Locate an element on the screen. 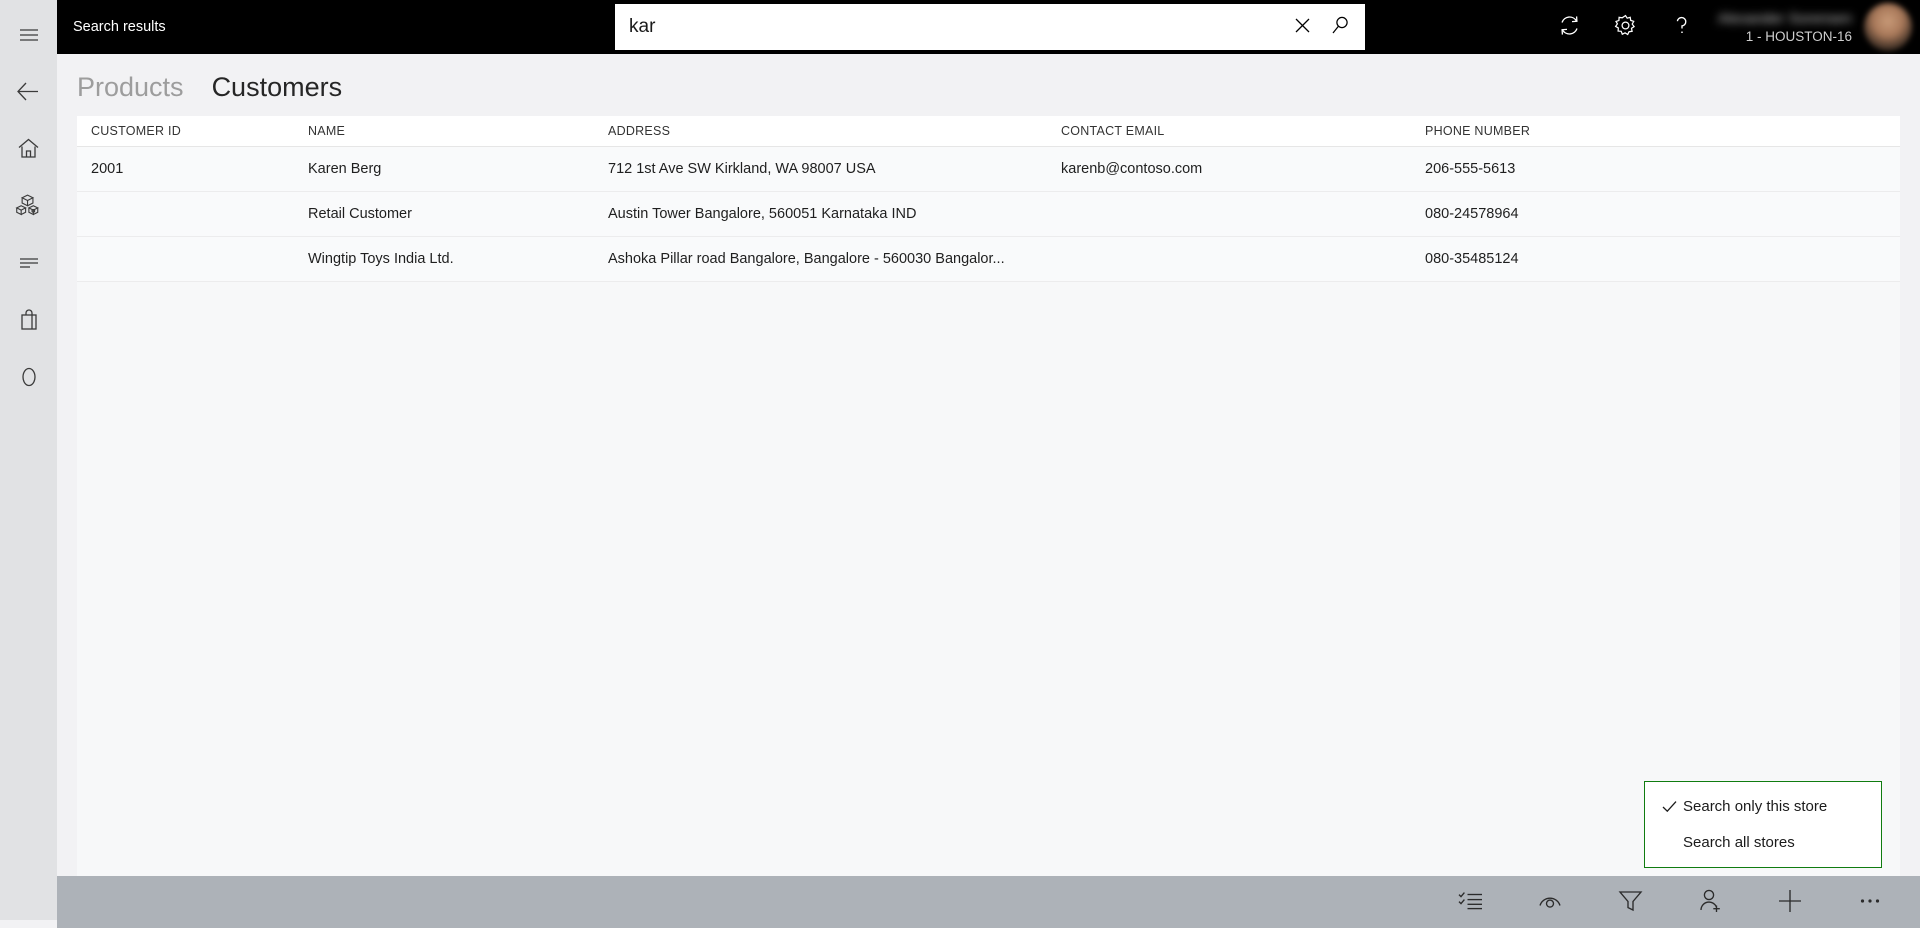 This screenshot has width=1920, height=928. filter-funnel-icon is located at coordinates (1630, 902).